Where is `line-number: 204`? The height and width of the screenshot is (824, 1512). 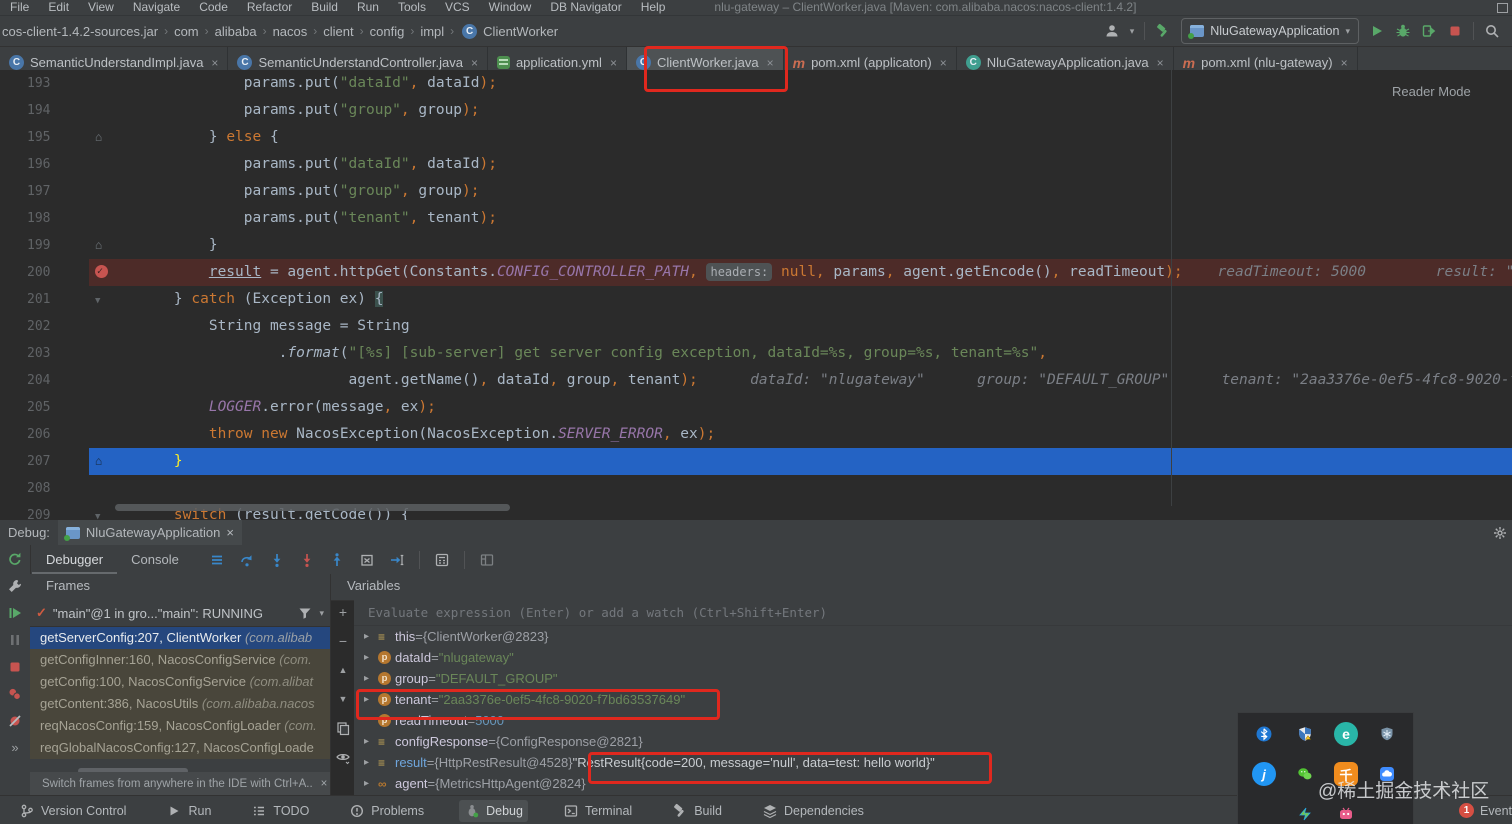
line-number: 204 is located at coordinates (44, 380).